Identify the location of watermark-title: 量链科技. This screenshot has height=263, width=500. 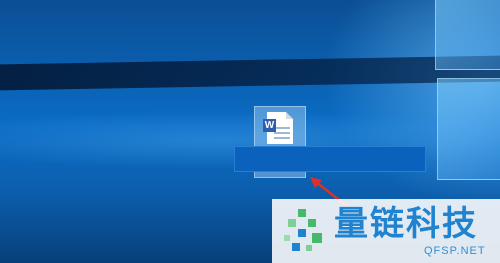
(406, 224).